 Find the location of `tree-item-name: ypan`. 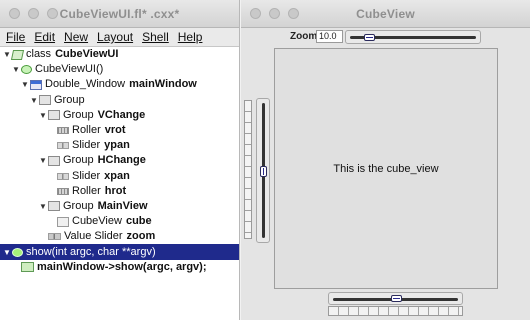

tree-item-name: ypan is located at coordinates (117, 145).